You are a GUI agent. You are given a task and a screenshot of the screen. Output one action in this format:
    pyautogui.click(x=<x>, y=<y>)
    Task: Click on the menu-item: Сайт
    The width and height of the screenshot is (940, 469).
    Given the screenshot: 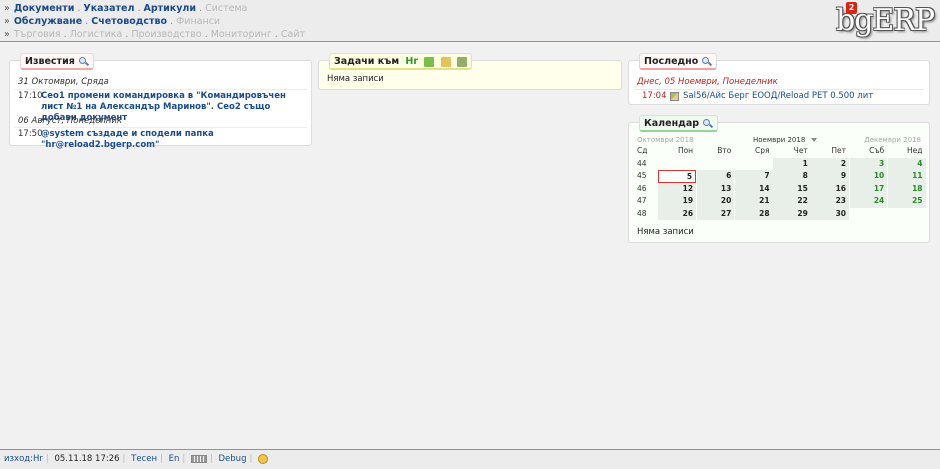 What is the action you would take?
    pyautogui.click(x=293, y=34)
    